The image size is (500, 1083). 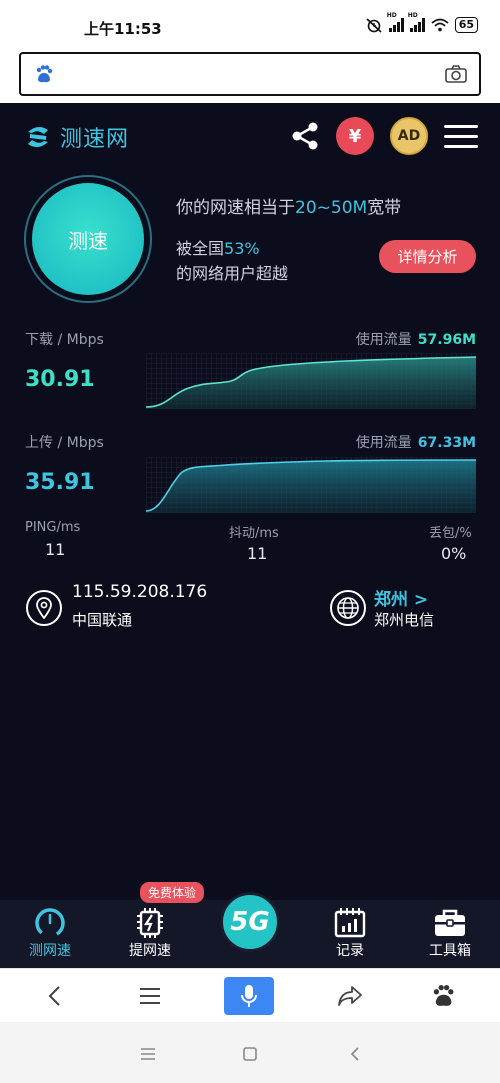 What do you see at coordinates (102, 620) in the screenshot?
I see `isp-name: 中国联通` at bounding box center [102, 620].